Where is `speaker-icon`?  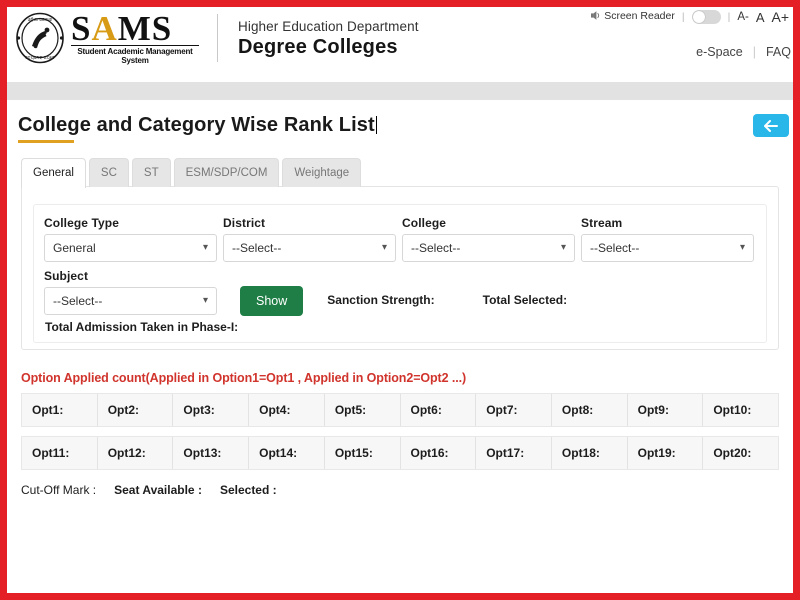 speaker-icon is located at coordinates (595, 17).